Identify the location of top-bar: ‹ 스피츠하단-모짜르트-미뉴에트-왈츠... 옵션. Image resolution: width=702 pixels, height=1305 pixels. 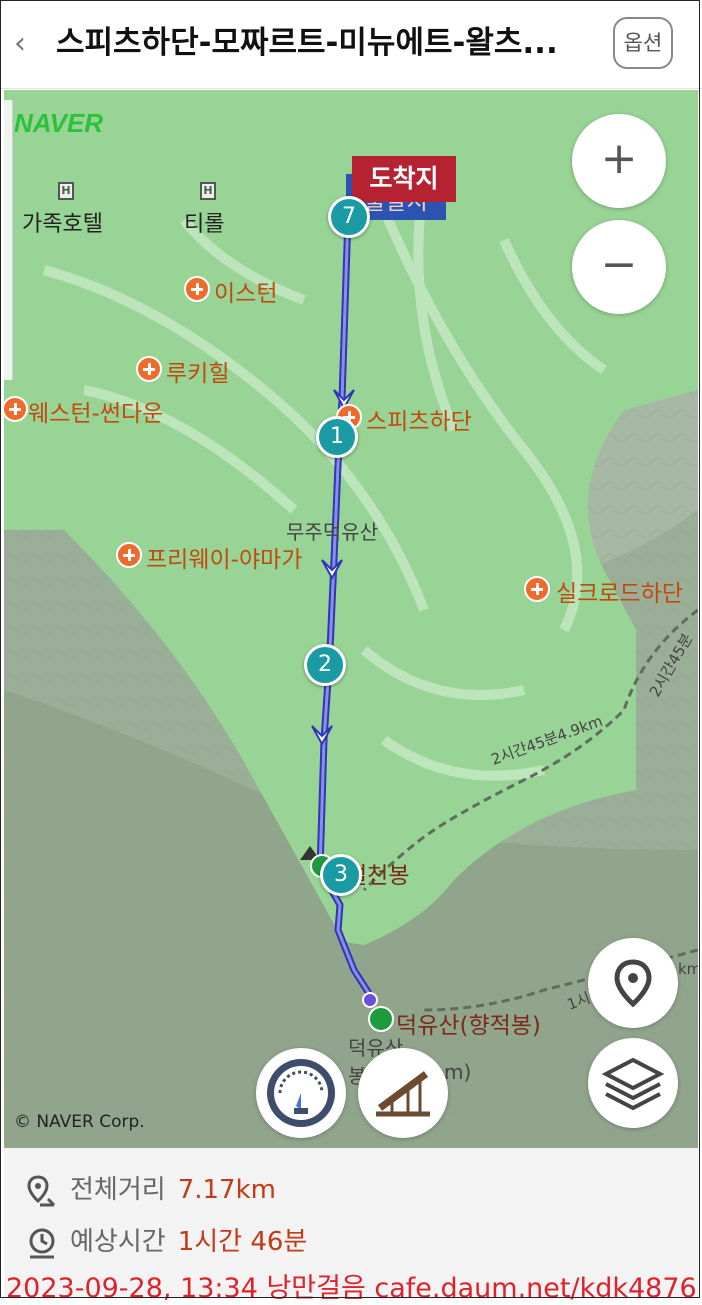
(351, 44).